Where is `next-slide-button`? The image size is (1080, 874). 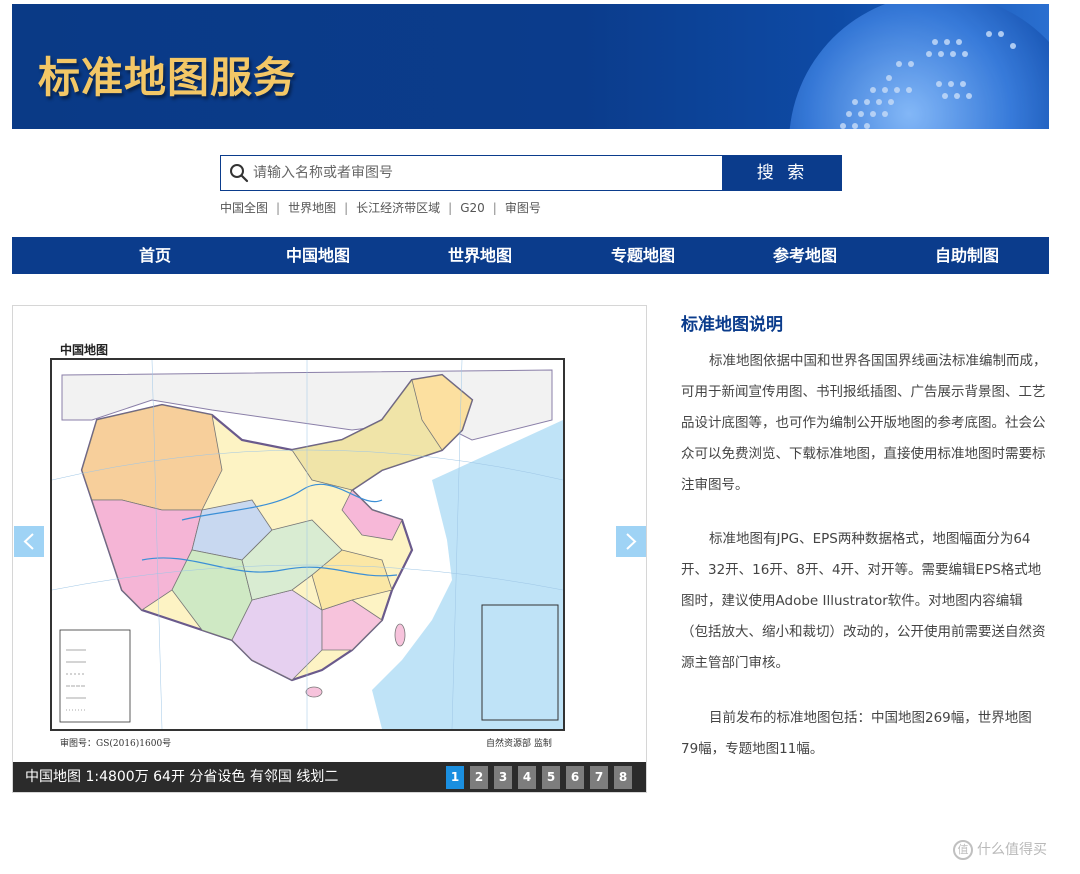
next-slide-button is located at coordinates (631, 541).